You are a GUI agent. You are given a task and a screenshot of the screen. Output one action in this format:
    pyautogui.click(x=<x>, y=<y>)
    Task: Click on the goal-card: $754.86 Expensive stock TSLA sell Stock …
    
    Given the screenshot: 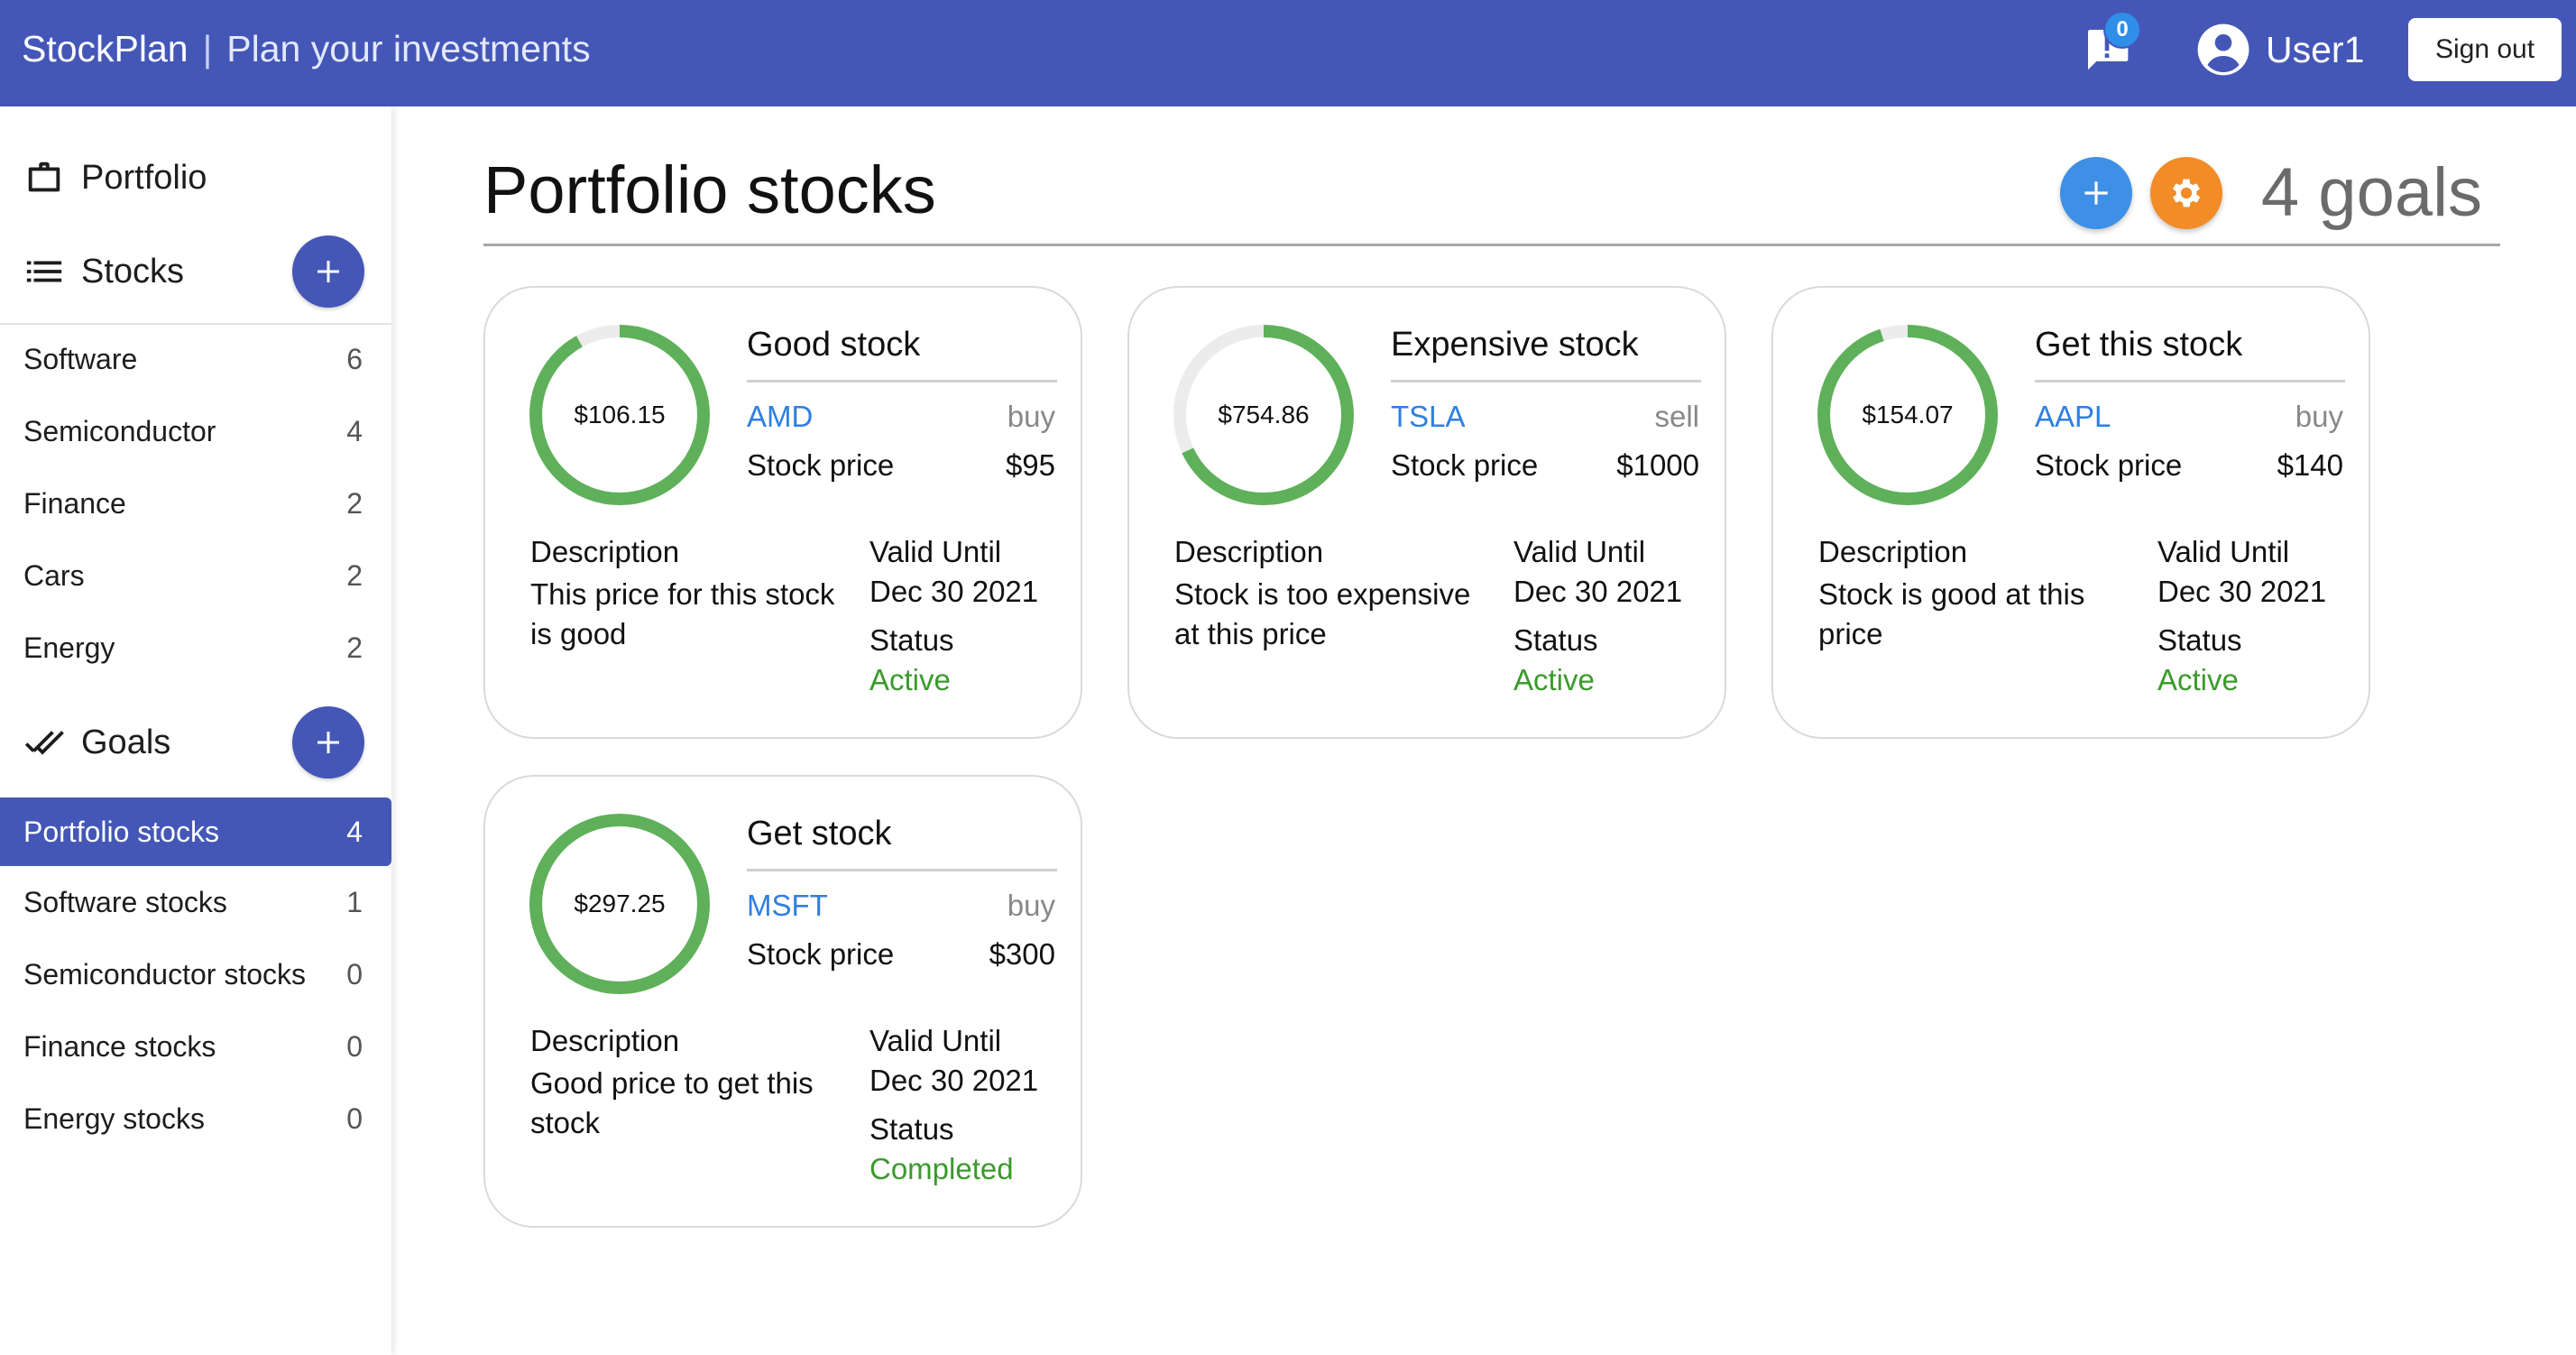 What is the action you would take?
    pyautogui.click(x=1426, y=512)
    